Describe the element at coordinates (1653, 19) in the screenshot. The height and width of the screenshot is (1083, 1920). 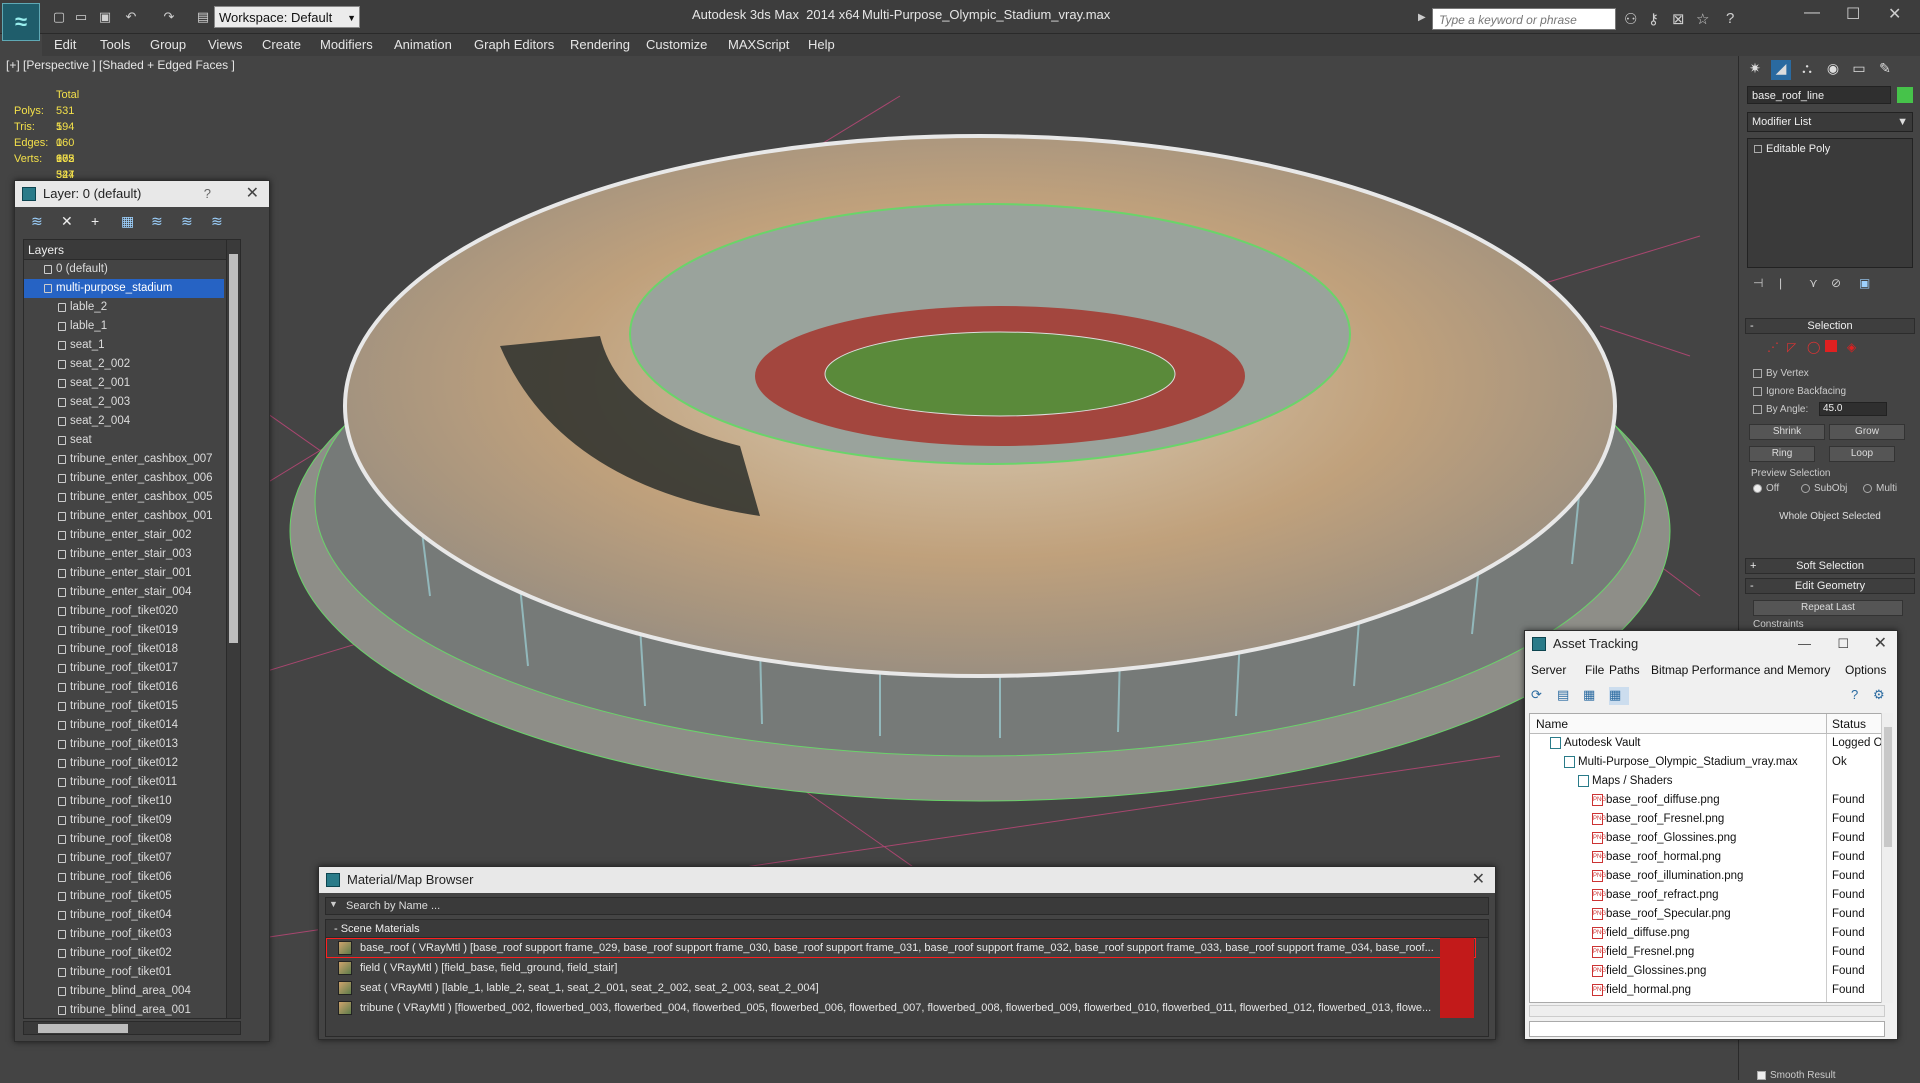
I see `key-icon: ⚷` at that location.